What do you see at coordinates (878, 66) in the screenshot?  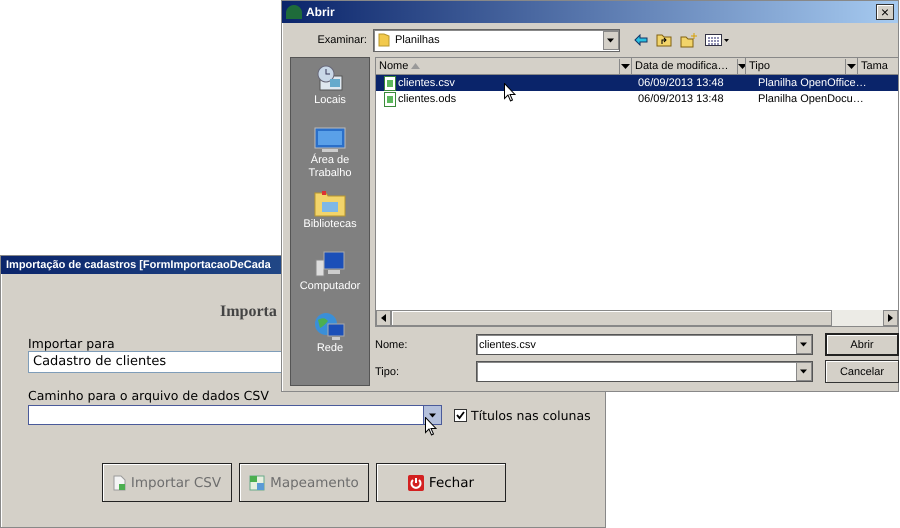 I see `column-header: Tama` at bounding box center [878, 66].